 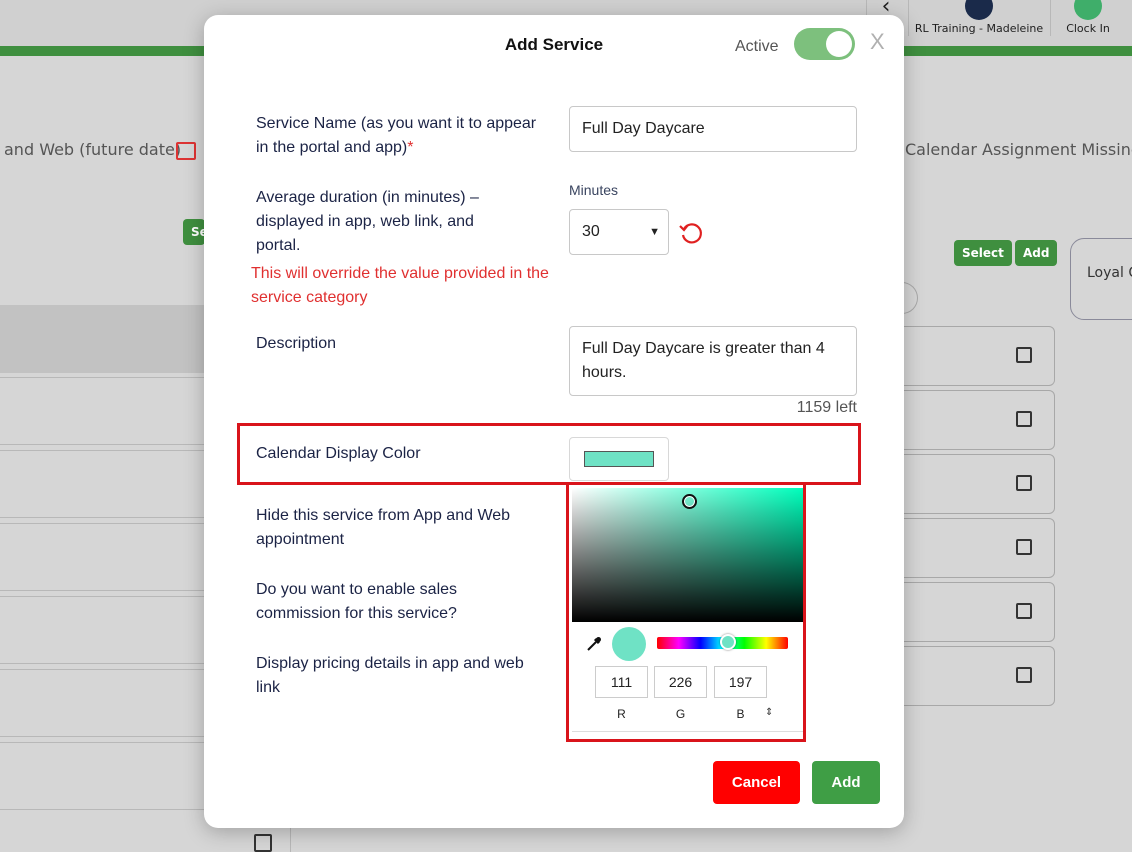 I want to click on add-button: Add, so click(x=1036, y=253).